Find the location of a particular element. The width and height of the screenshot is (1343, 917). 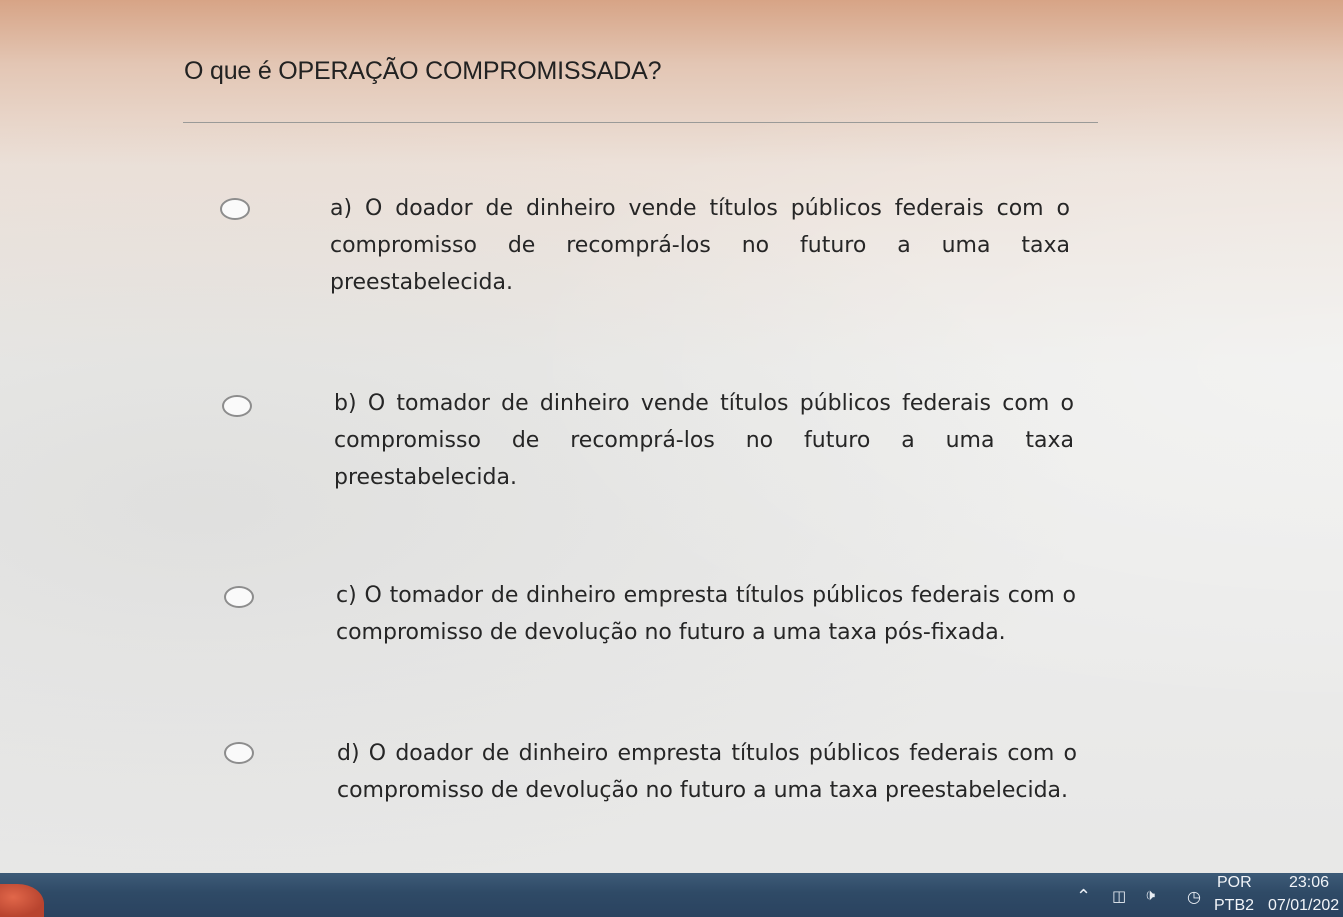

radio-button-a is located at coordinates (235, 209).